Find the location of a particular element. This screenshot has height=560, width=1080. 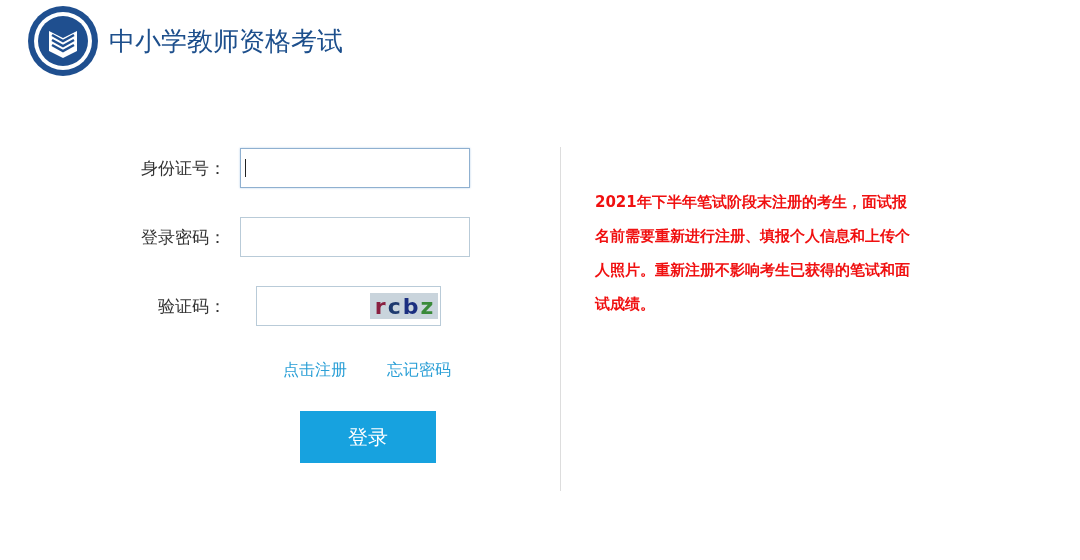

site-title: 中小学教师资格考试 is located at coordinates (226, 41).